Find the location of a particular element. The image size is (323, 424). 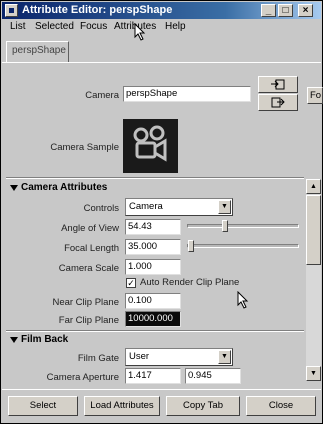

scrollbar-thumb is located at coordinates (313, 230).